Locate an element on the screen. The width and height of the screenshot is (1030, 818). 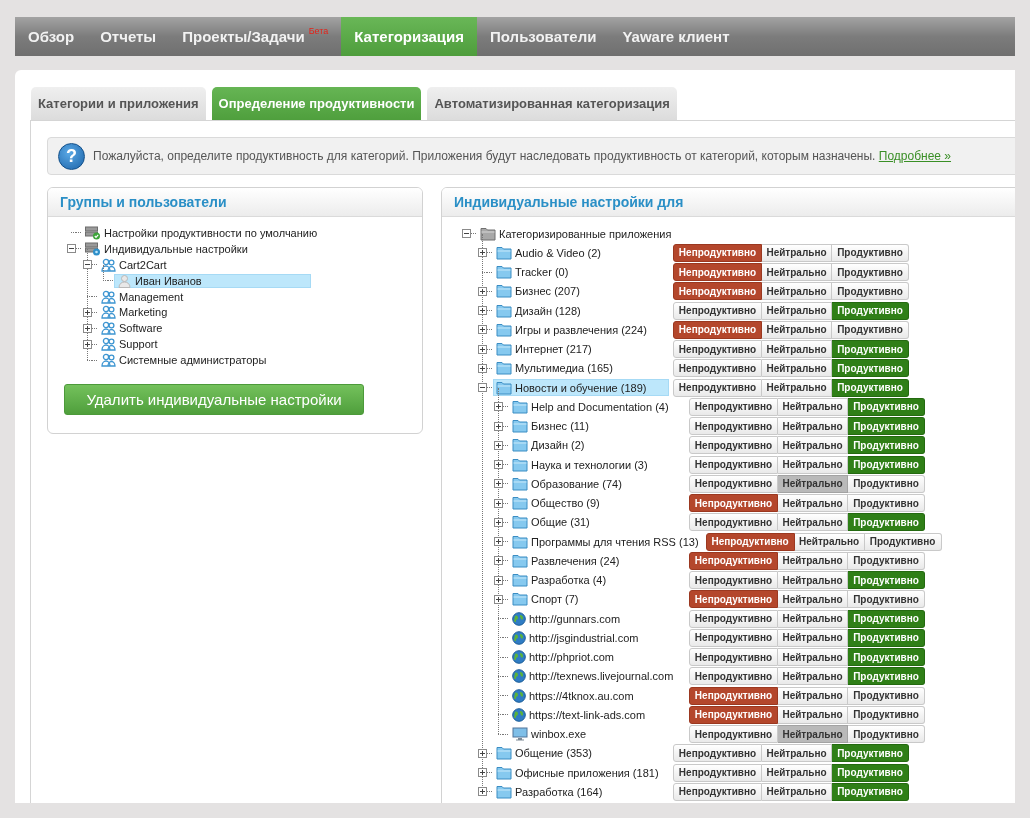
tree-item: Иван Иванов is located at coordinates (212, 280).